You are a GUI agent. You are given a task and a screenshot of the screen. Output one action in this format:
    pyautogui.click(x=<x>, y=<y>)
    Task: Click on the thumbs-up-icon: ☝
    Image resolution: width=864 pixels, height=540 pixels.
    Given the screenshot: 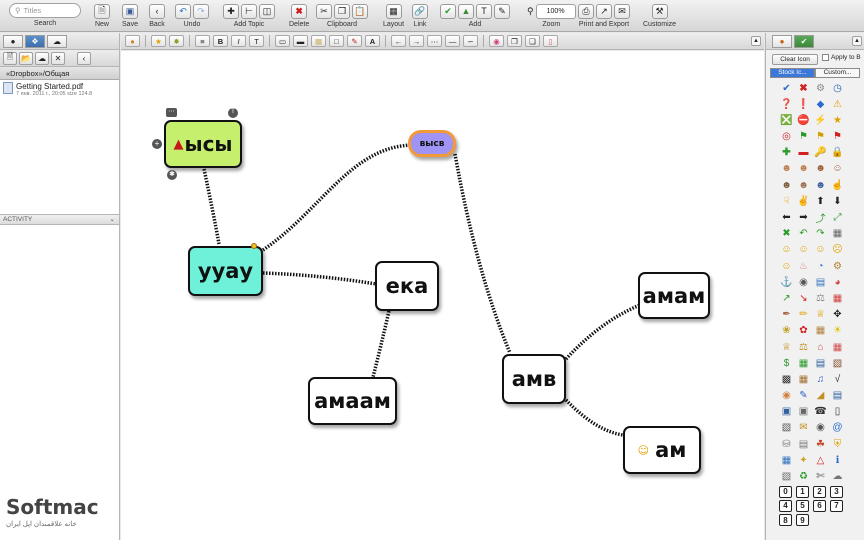 What is the action you would take?
    pyautogui.click(x=837, y=185)
    